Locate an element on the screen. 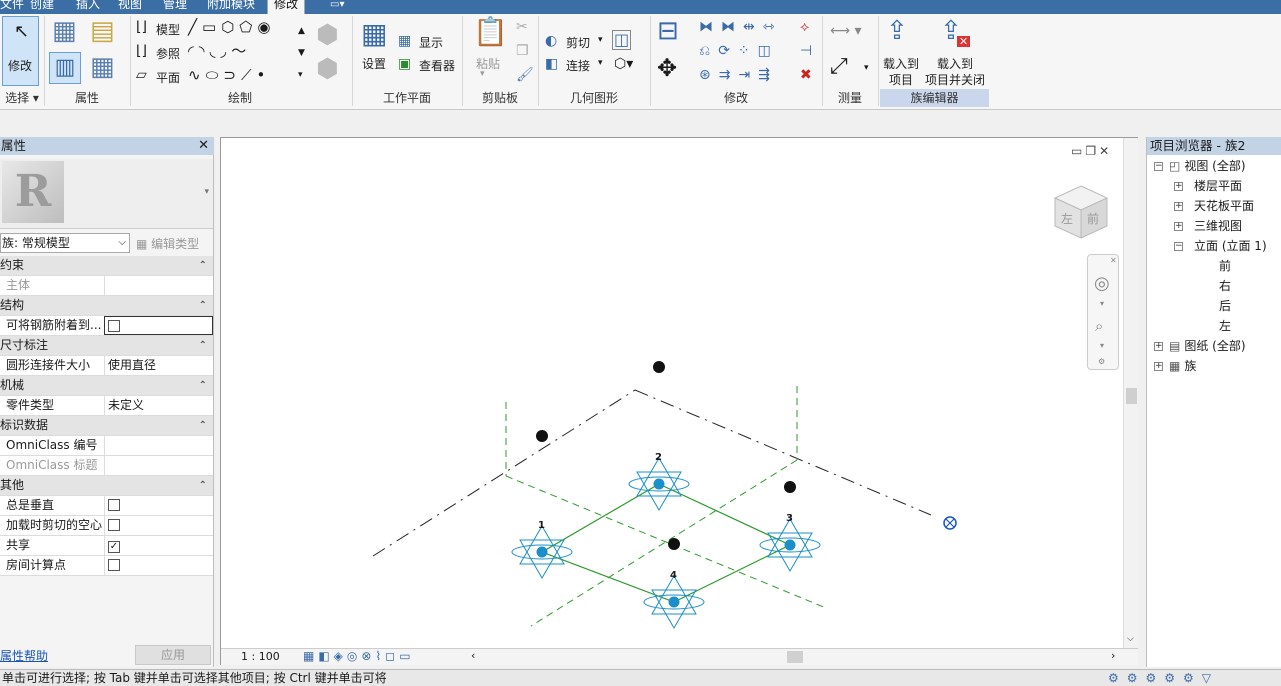 The width and height of the screenshot is (1281, 686). draw-gallery-scroll-icon: ▲ ▼ ▾ is located at coordinates (301, 53).